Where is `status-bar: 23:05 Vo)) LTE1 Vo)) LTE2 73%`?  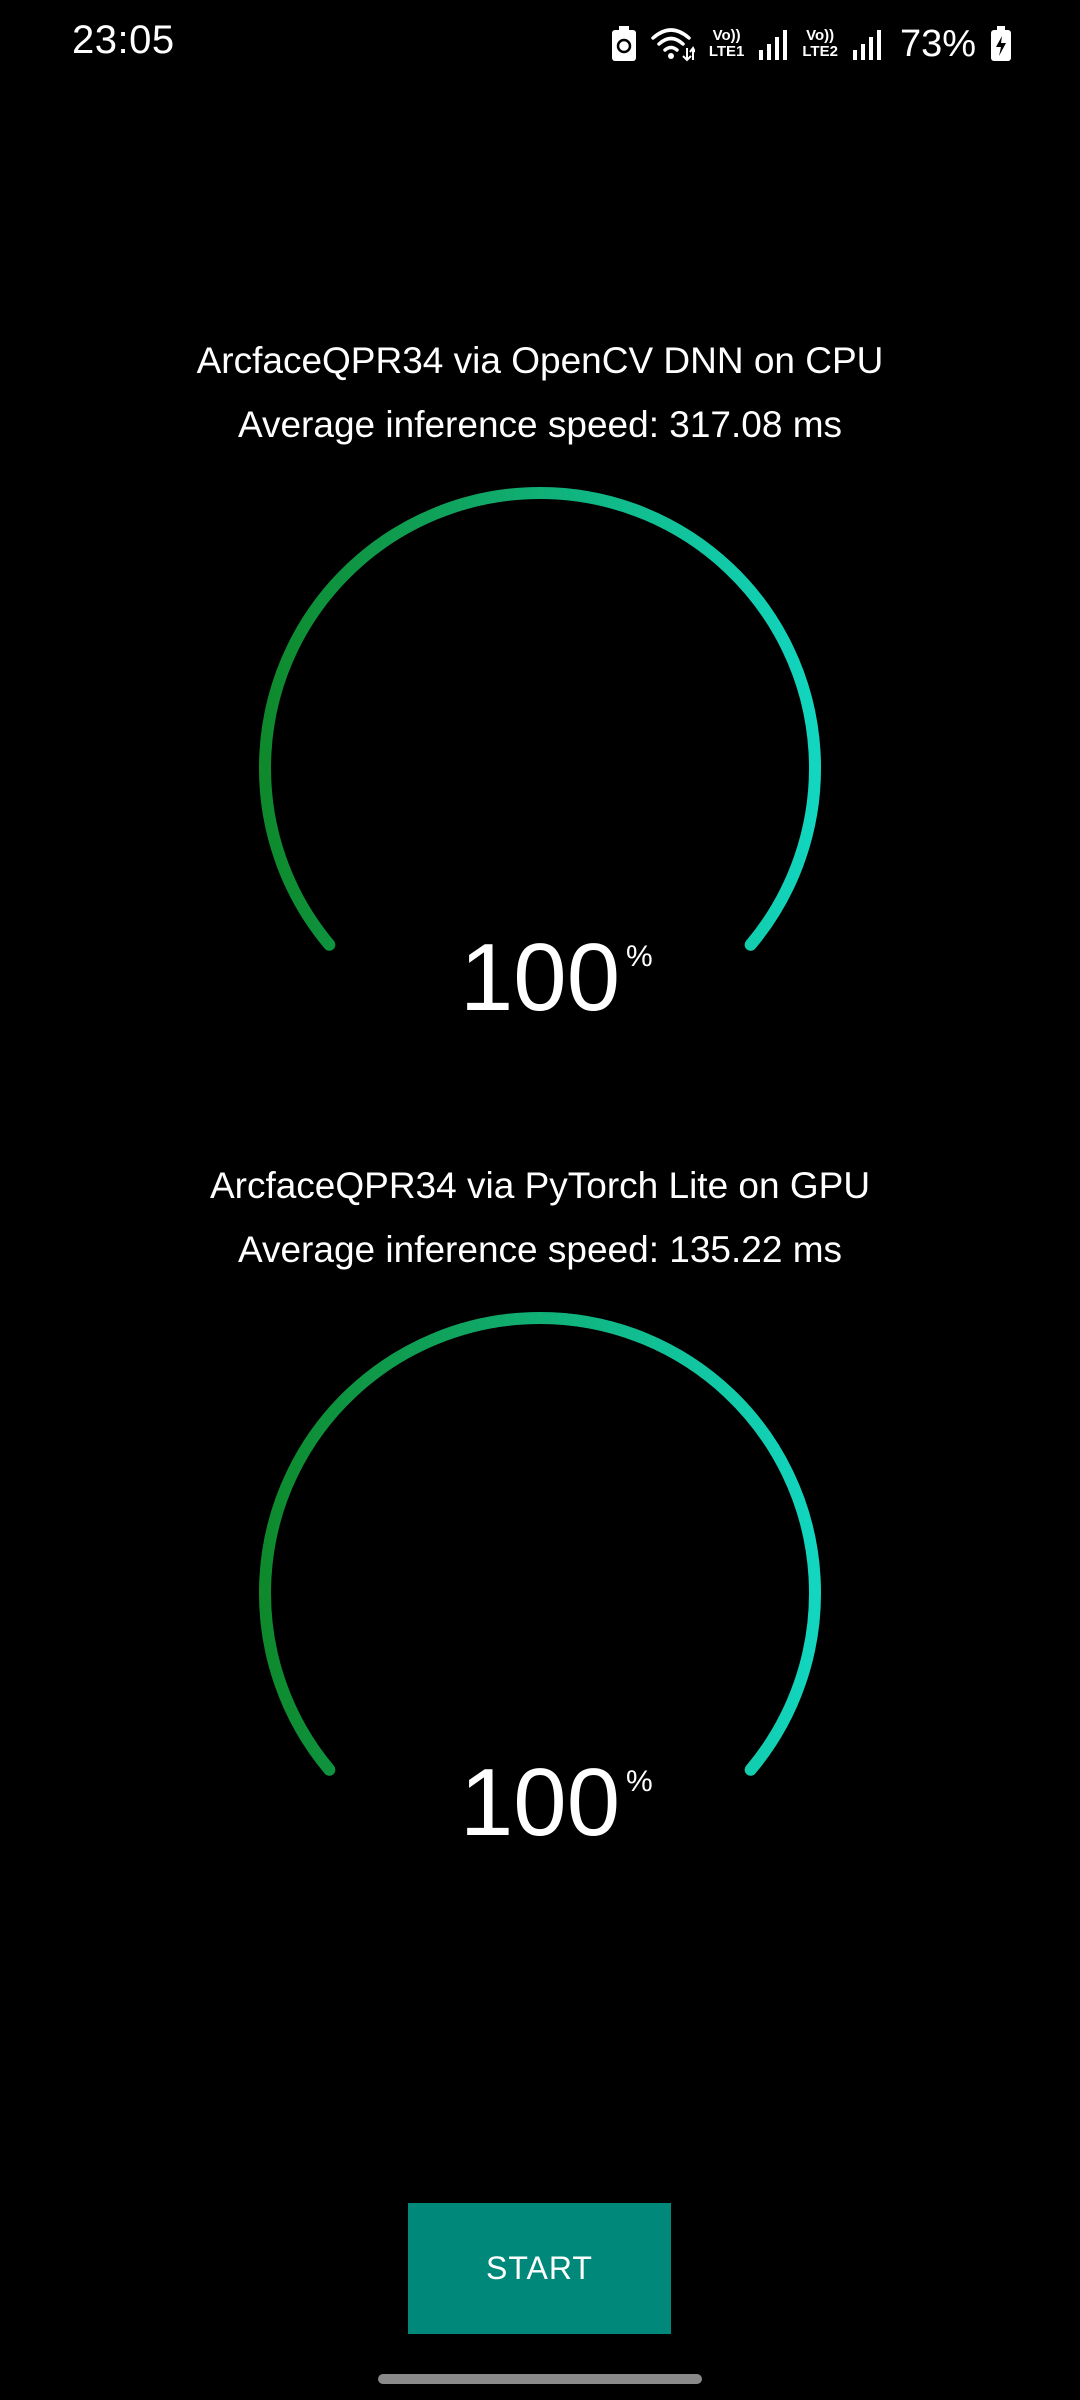
status-bar: 23:05 Vo)) LTE1 Vo)) LTE2 73% is located at coordinates (540, 45).